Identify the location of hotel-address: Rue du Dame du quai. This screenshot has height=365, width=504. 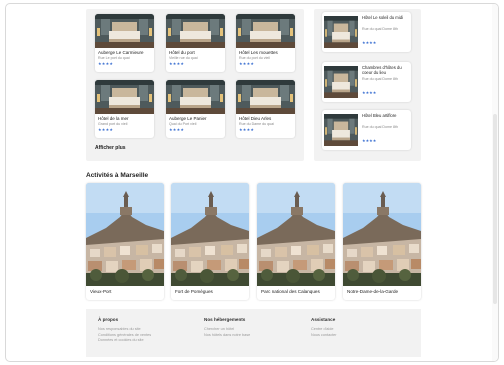
(256, 124).